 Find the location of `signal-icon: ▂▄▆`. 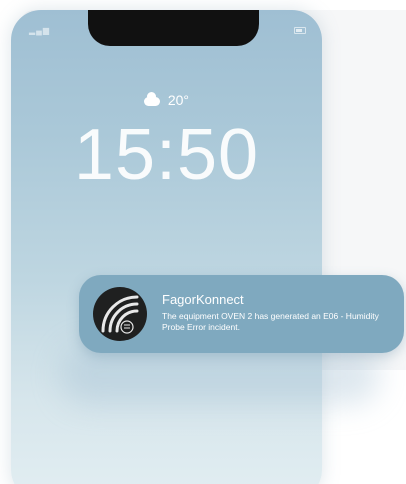

signal-icon: ▂▄▆ is located at coordinates (39, 30).